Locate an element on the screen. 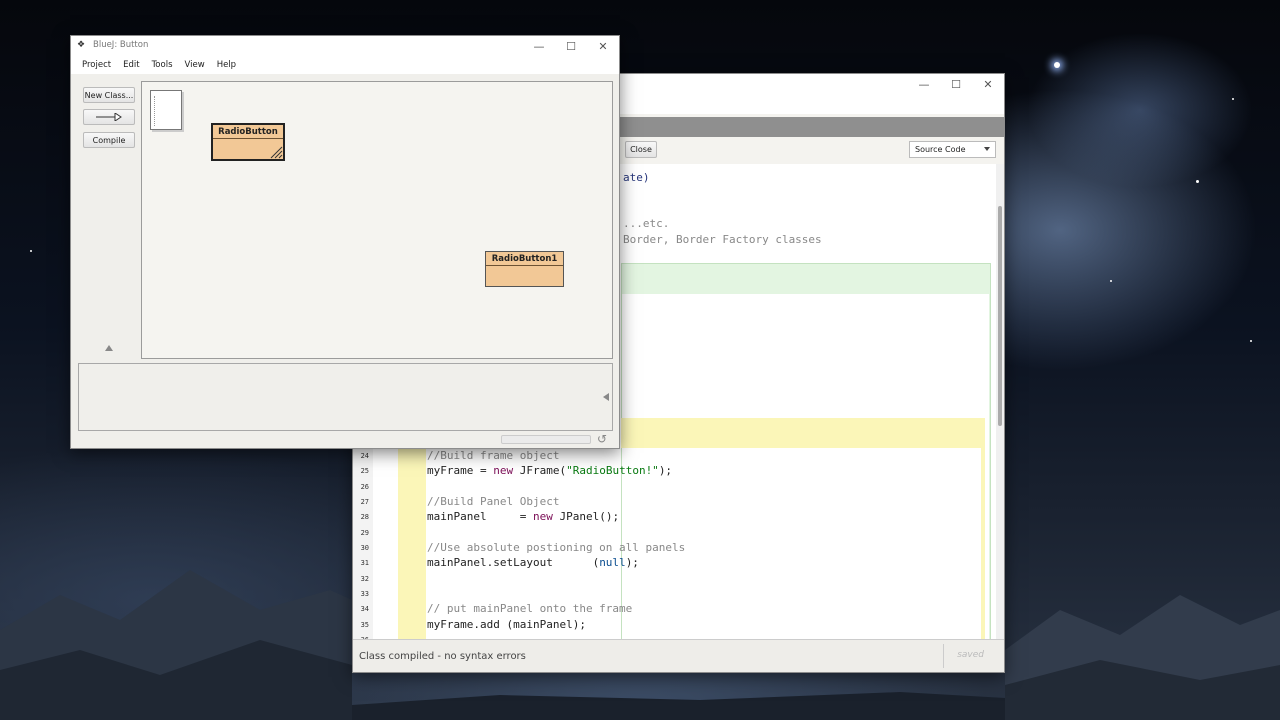 This screenshot has height=720, width=1280. bluej-logo-icon: ❖ is located at coordinates (81, 45).